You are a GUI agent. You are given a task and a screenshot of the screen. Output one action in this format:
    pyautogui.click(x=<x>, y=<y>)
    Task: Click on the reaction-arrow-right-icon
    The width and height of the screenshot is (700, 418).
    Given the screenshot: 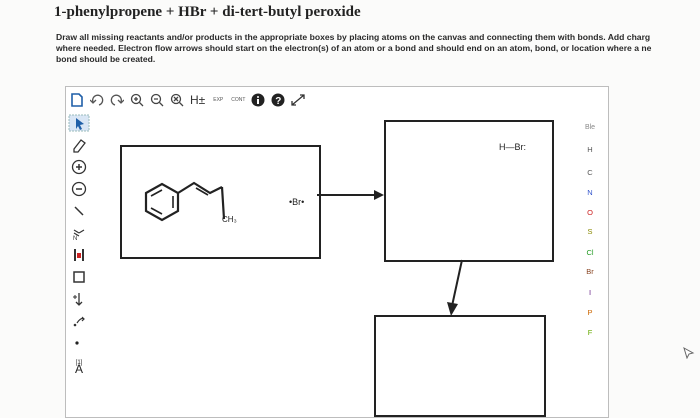 What is the action you would take?
    pyautogui.click(x=350, y=195)
    